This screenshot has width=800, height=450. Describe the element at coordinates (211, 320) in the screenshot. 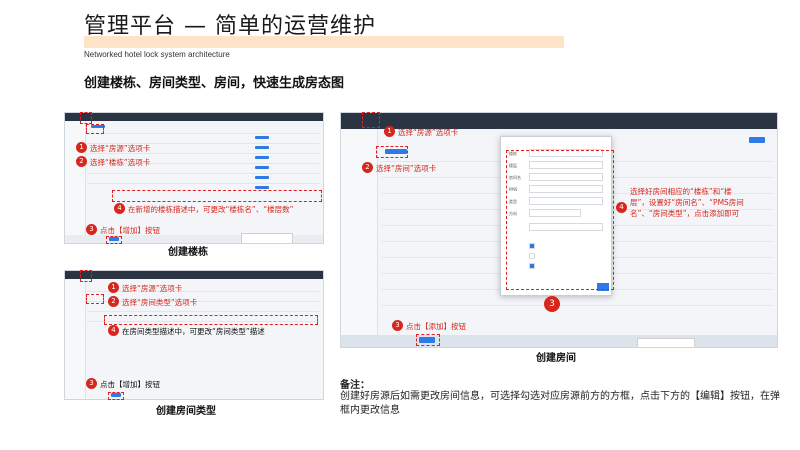

I see `highlight-roomtype-row` at that location.